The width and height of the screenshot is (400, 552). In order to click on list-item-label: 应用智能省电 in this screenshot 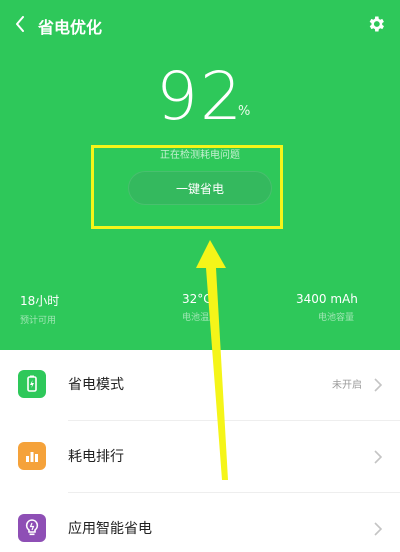, I will do `click(110, 529)`.